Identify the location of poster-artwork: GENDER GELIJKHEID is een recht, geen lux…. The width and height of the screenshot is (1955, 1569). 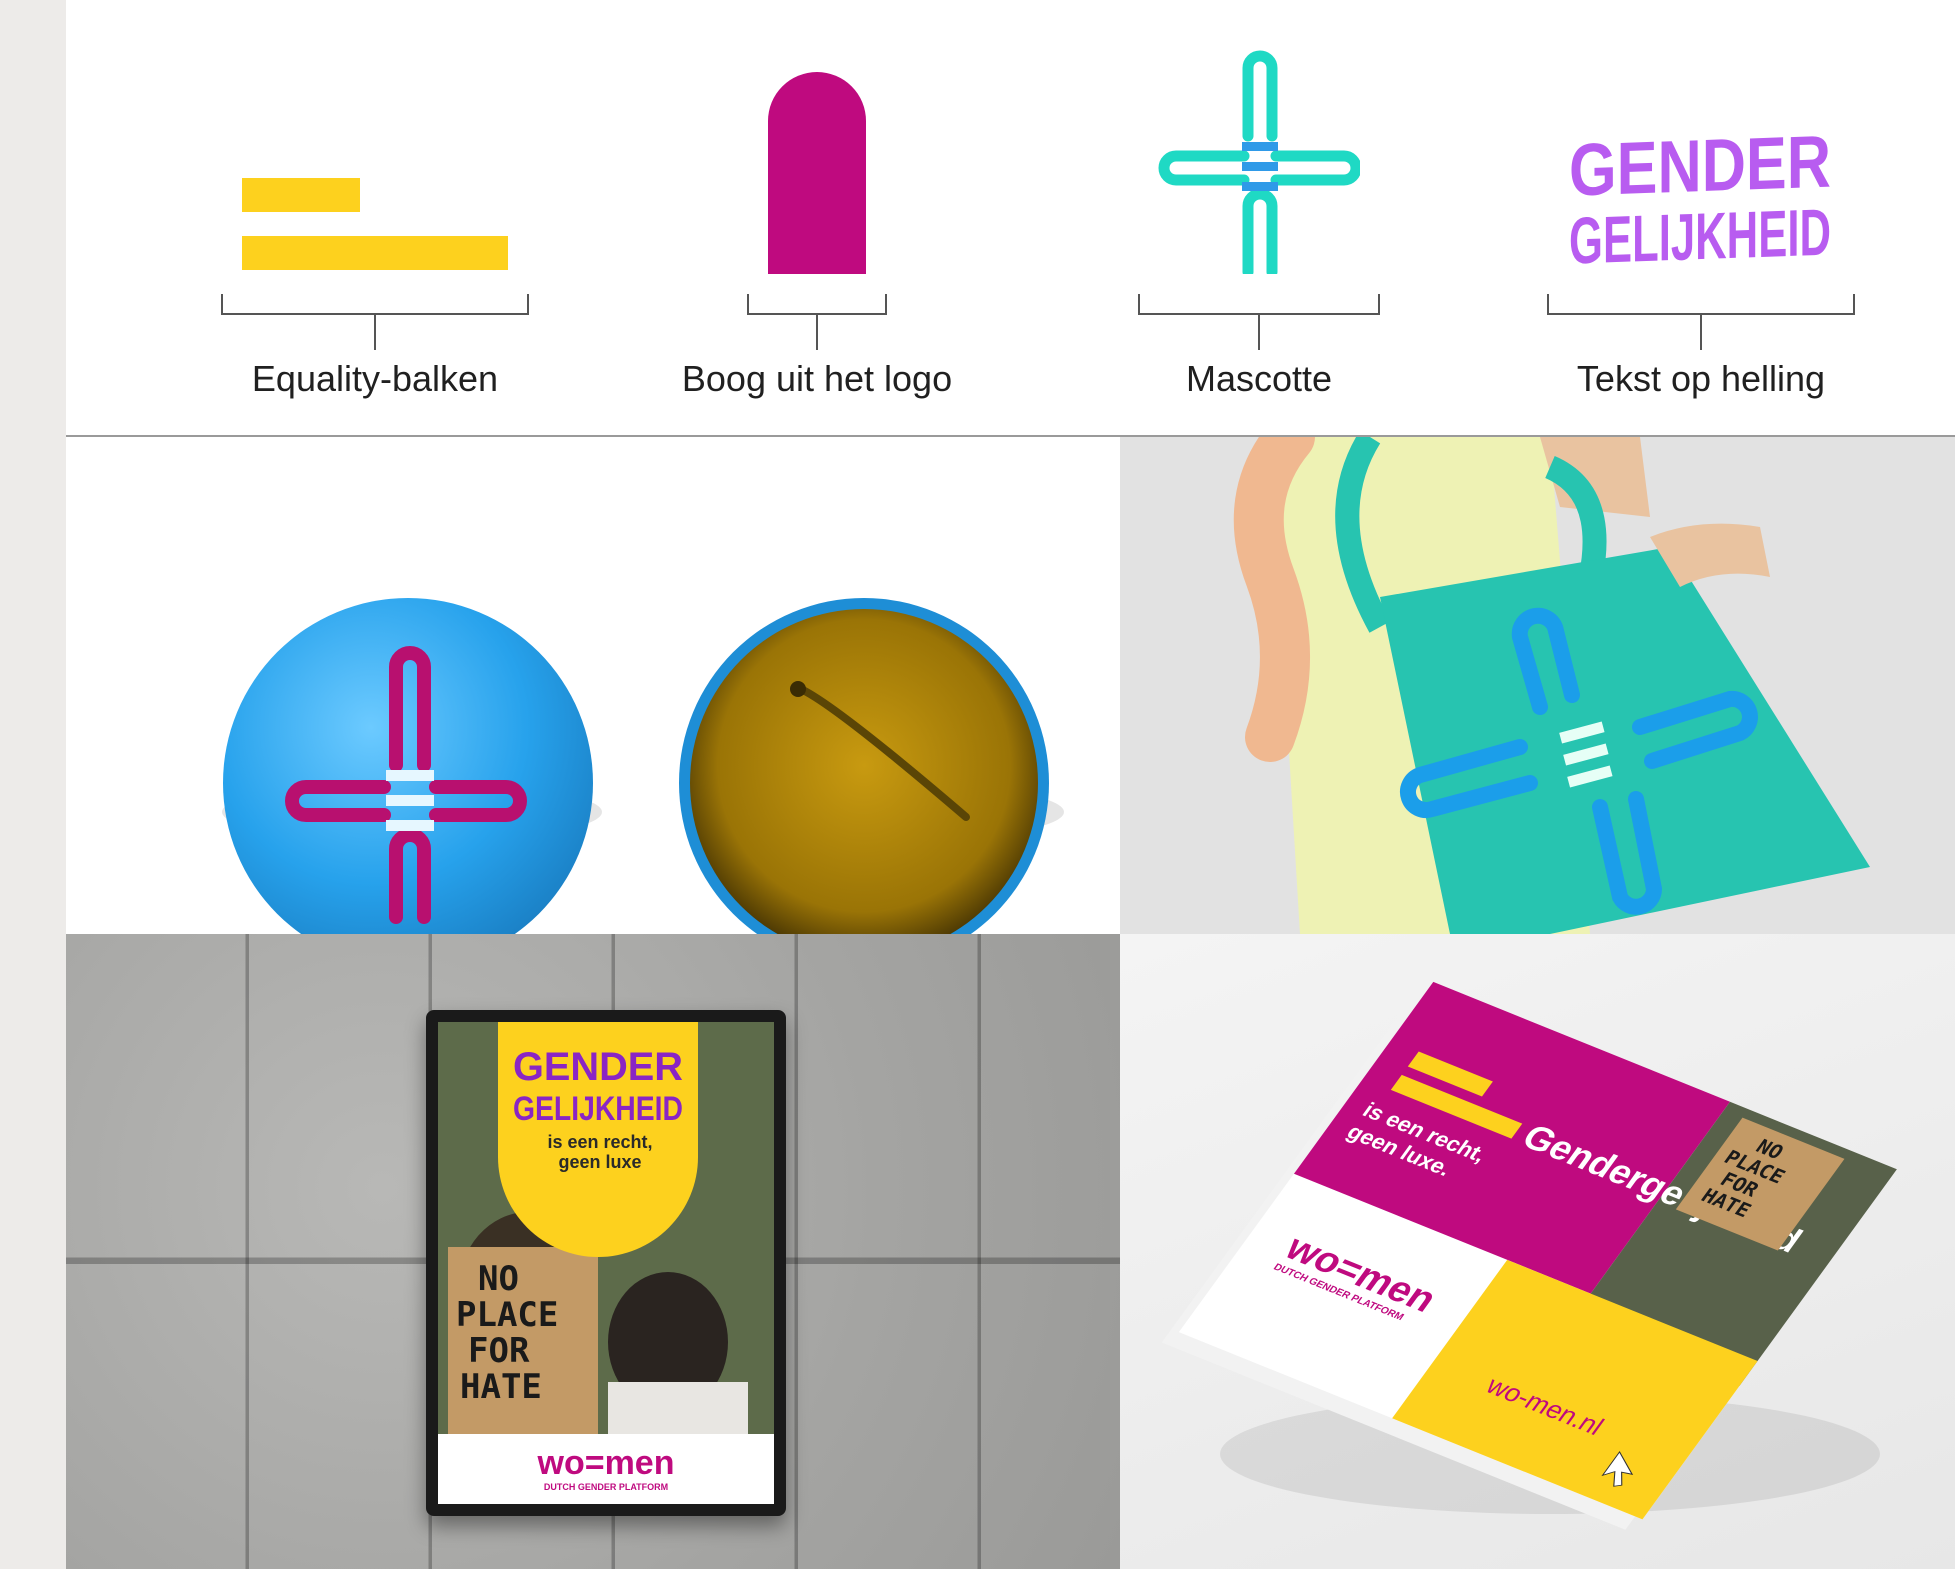
(606, 1263).